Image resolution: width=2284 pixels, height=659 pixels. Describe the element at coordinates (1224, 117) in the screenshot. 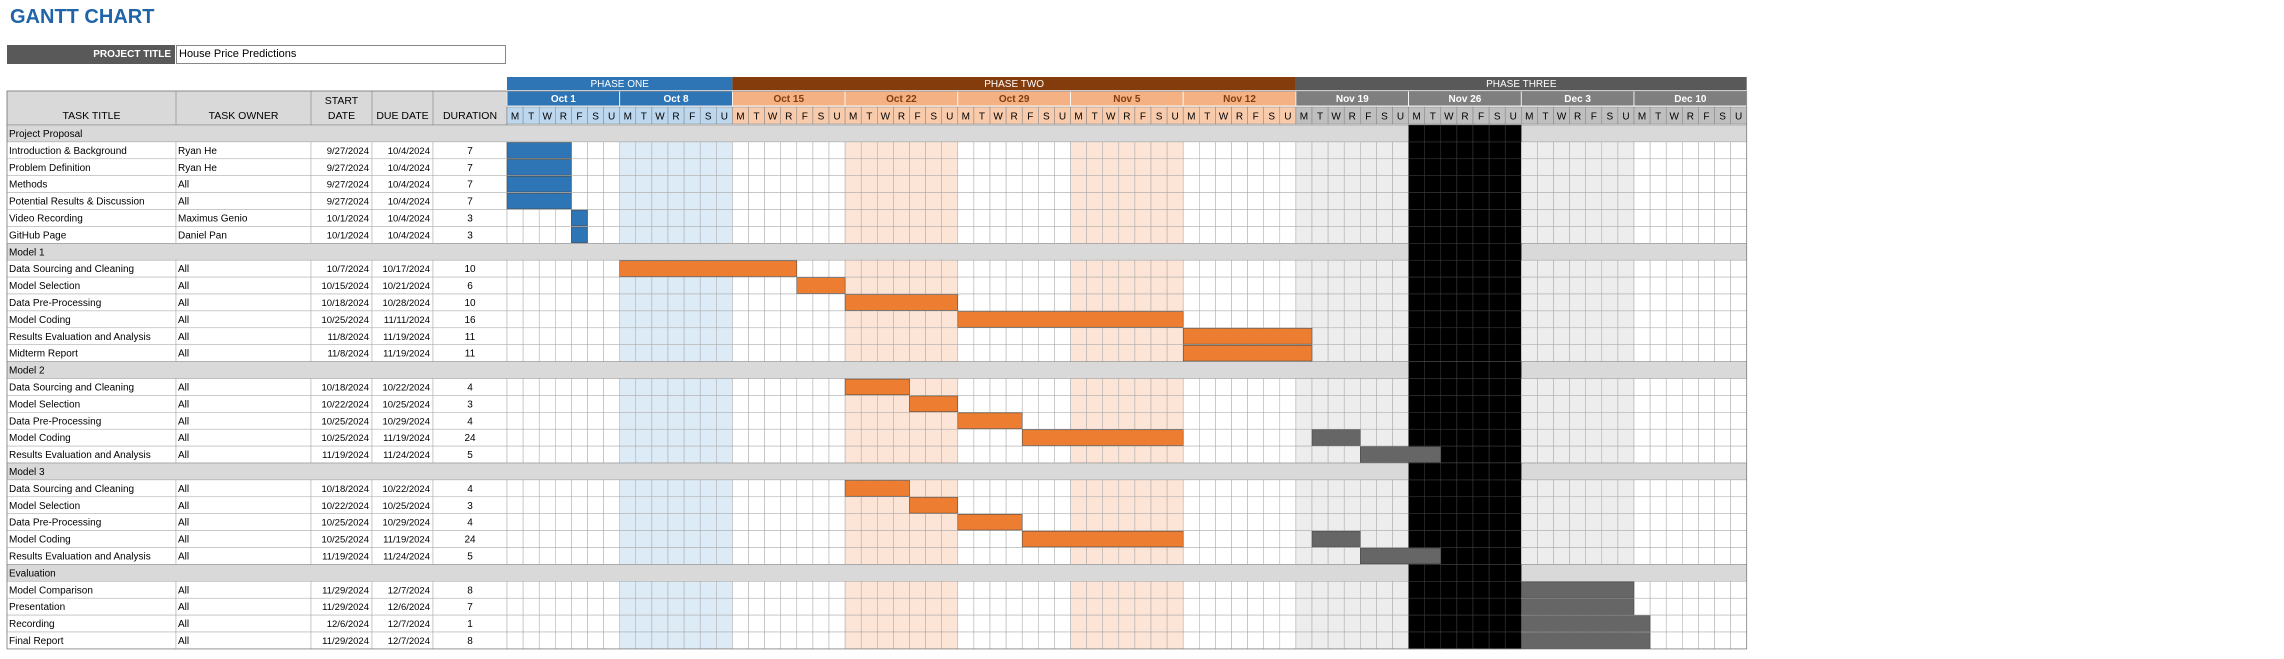

I see `day-letter: W` at that location.